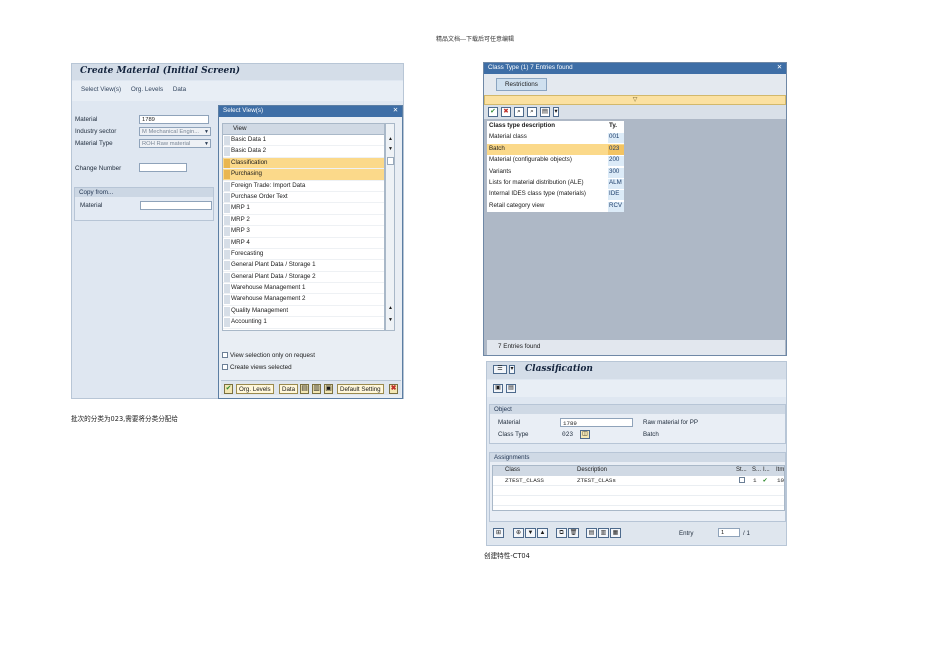 This screenshot has height=672, width=950. I want to click on entry-input: 1, so click(729, 532).